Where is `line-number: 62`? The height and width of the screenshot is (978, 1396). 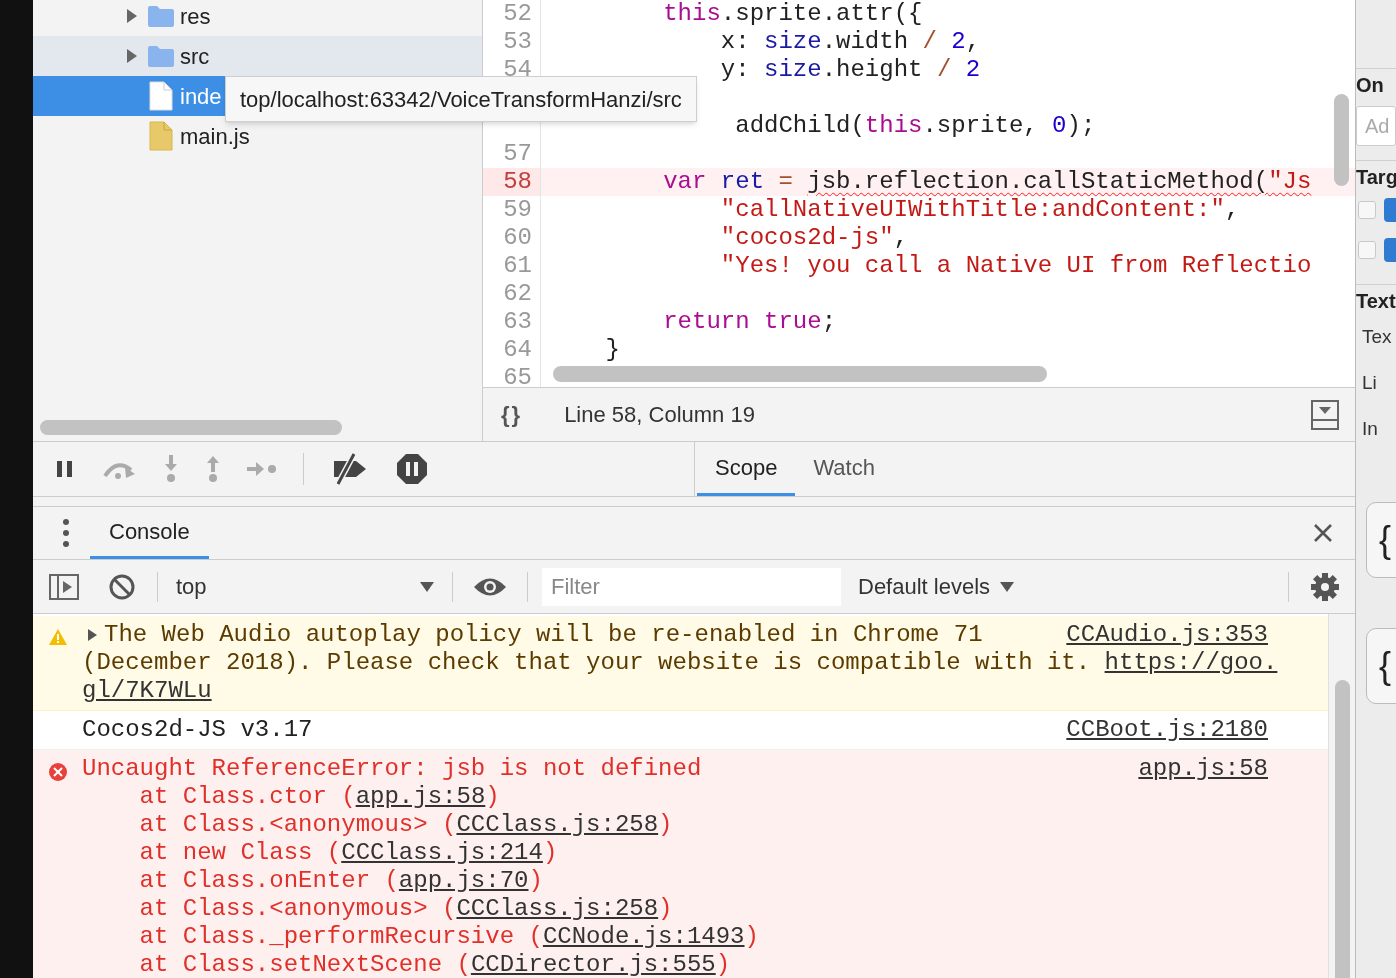 line-number: 62 is located at coordinates (517, 294).